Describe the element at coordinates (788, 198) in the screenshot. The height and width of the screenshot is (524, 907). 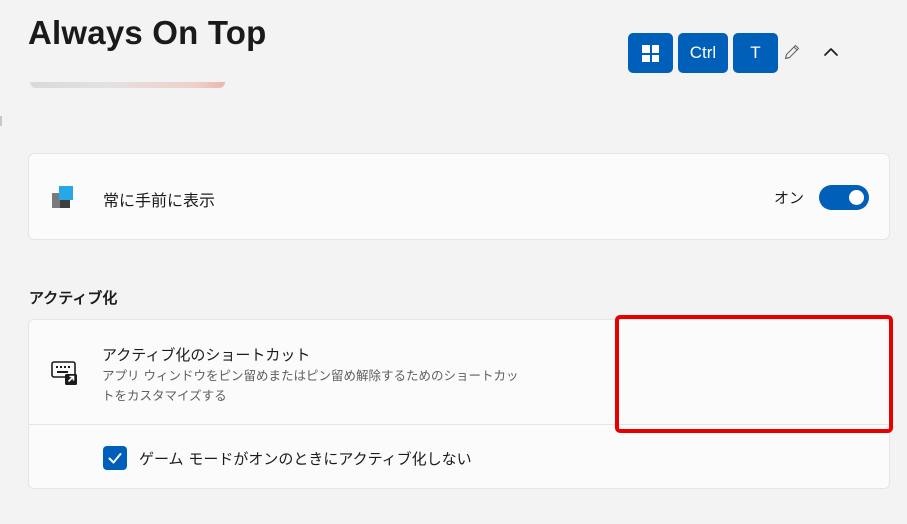
I see `toggle-state-text: オン` at that location.